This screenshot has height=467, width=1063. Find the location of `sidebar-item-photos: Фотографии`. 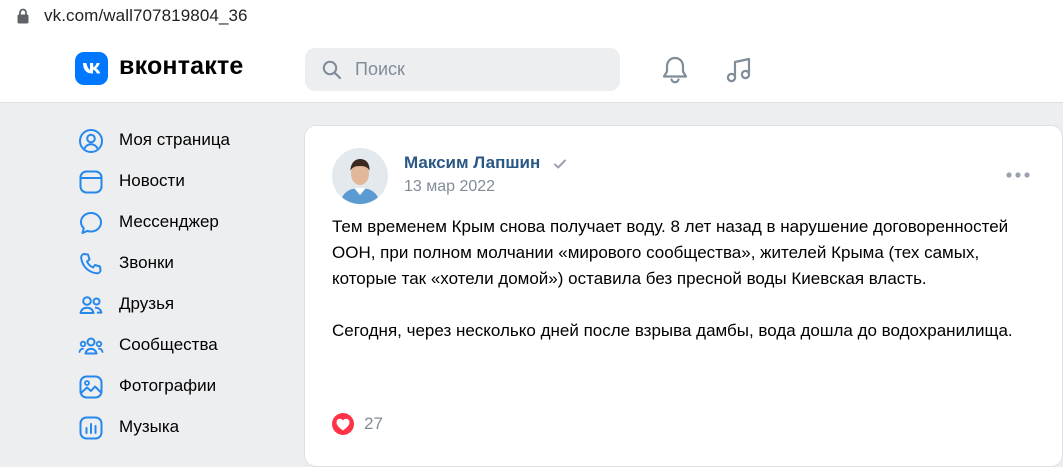

sidebar-item-photos: Фотографии is located at coordinates (178, 387).